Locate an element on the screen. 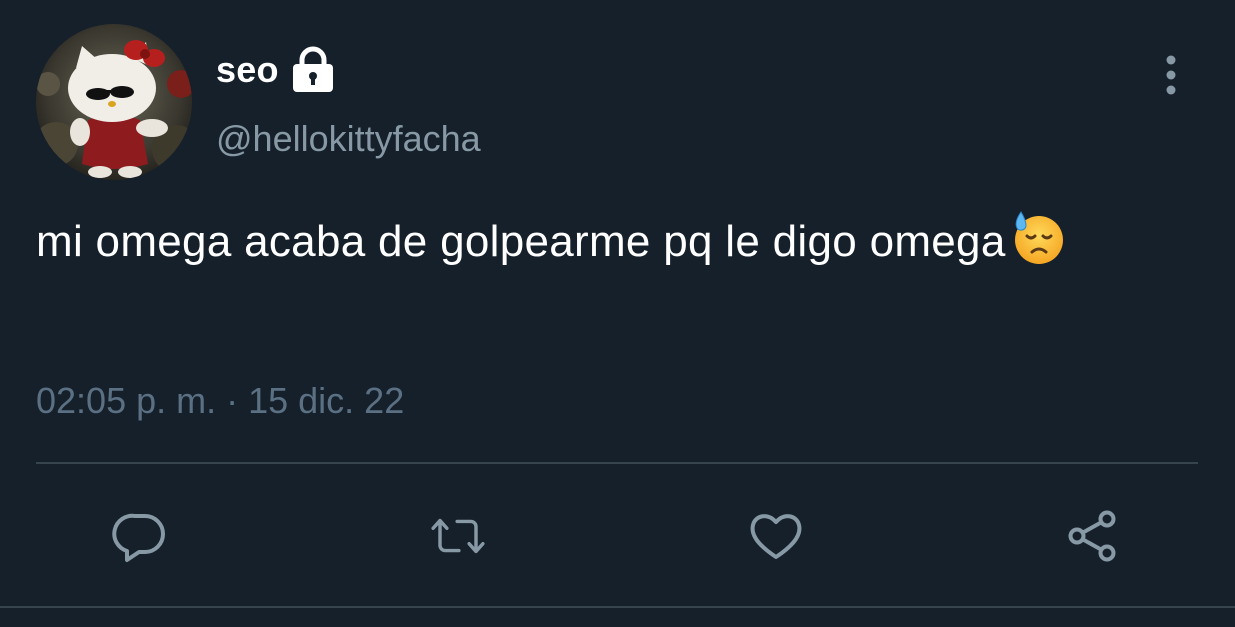 Image resolution: width=1235 pixels, height=627 pixels. share-icon is located at coordinates (1092, 536).